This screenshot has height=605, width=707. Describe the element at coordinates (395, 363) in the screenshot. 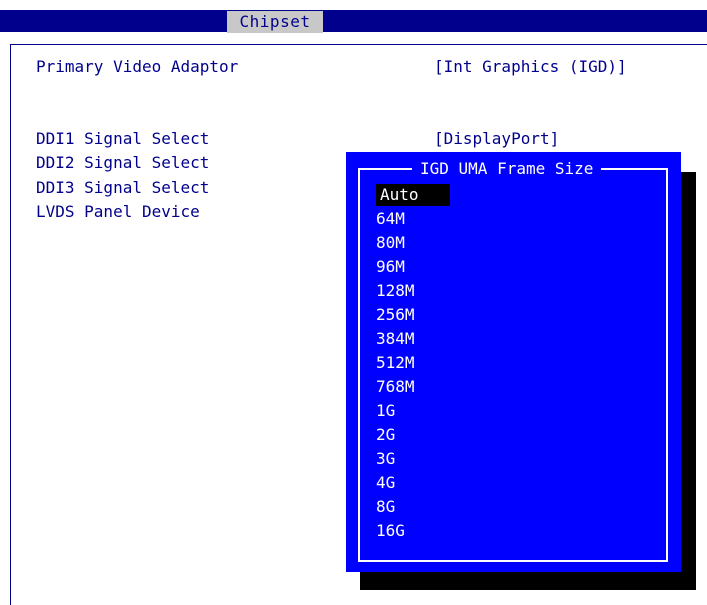

I see `popup-option-512m: 512M` at that location.